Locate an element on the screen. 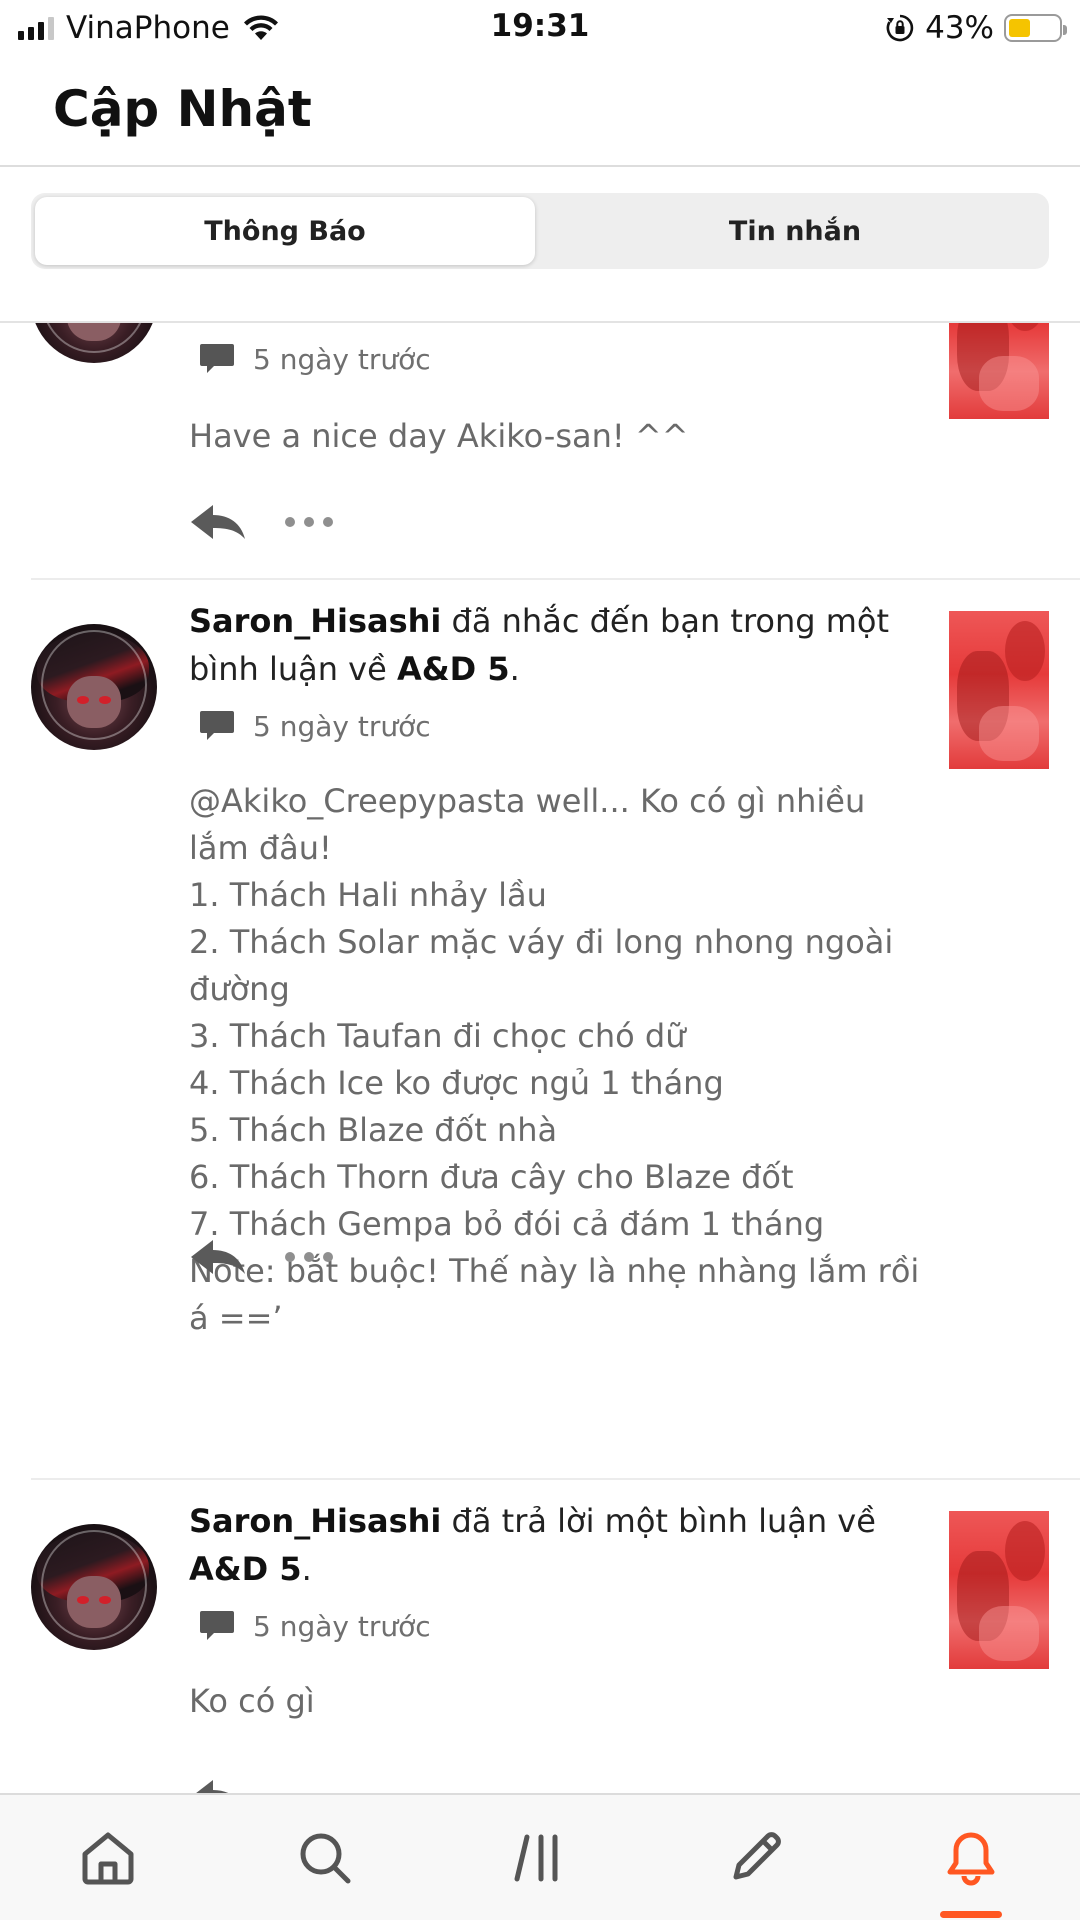 The height and width of the screenshot is (1920, 1080). home-icon is located at coordinates (108, 1858).